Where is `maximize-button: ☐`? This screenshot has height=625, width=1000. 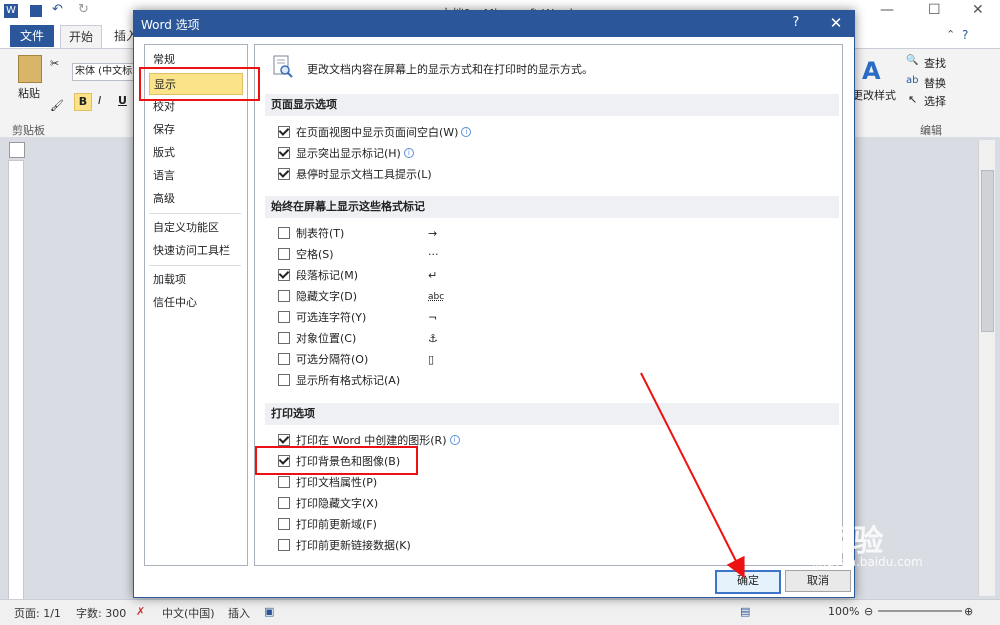
maximize-button: ☐ is located at coordinates (934, 10).